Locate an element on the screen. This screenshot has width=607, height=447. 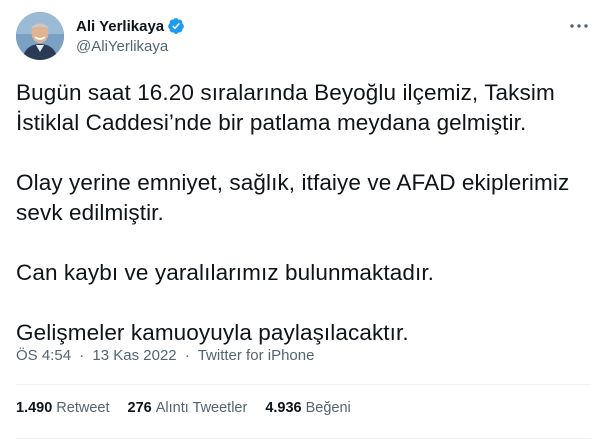
author-handle: @AliYerlikaya is located at coordinates (130, 46).